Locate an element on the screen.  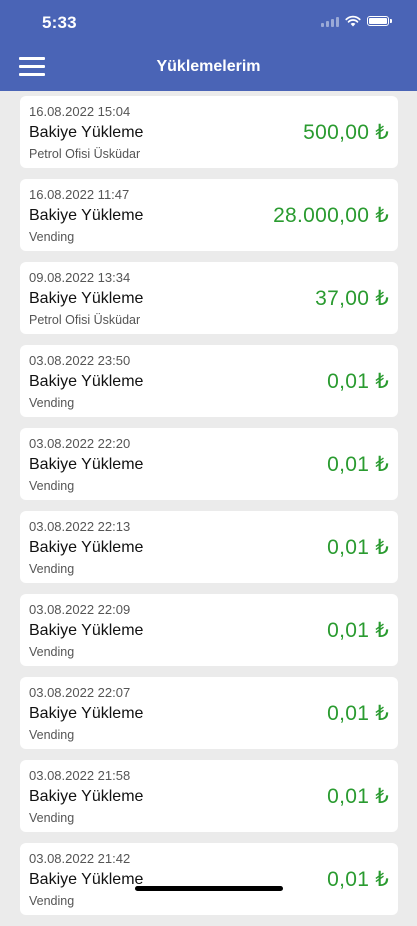
transaction-date: 03.08.2022 21:42 is located at coordinates (80, 858).